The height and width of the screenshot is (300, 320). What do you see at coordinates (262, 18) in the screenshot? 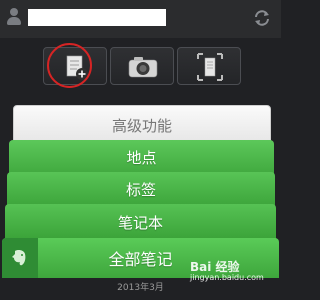
I see `sync-icon` at bounding box center [262, 18].